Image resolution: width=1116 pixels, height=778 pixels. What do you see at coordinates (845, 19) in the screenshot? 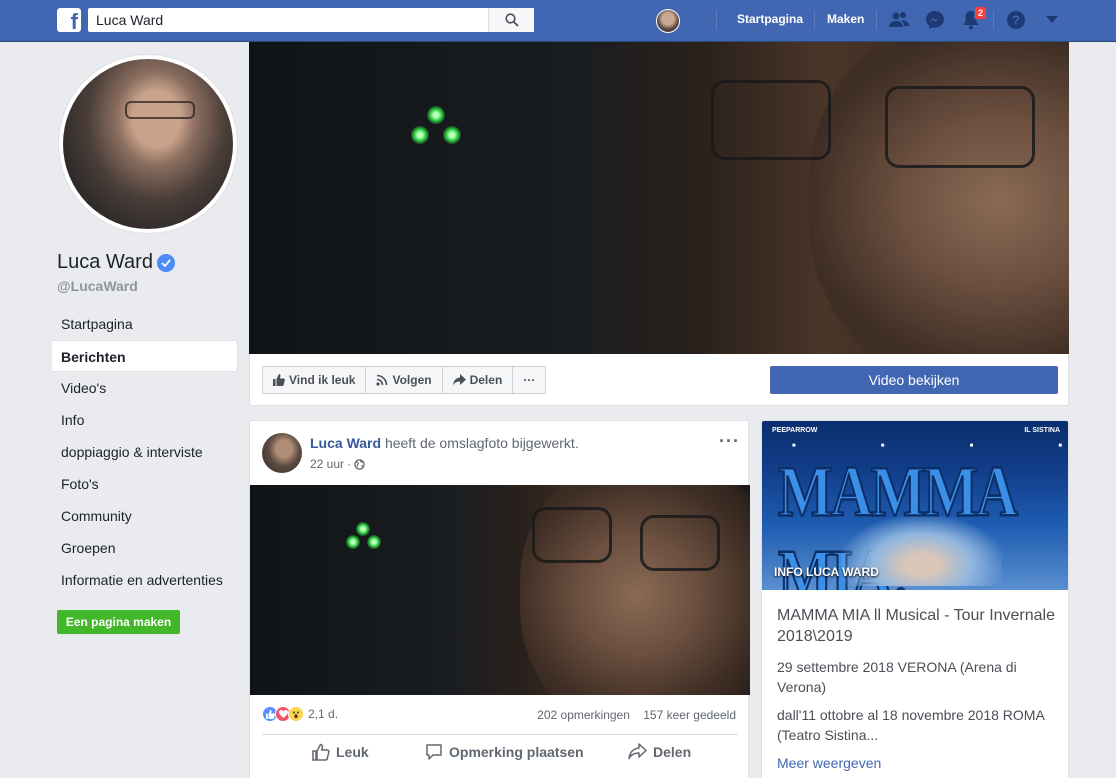
I see `nav-create-link: Maken` at bounding box center [845, 19].